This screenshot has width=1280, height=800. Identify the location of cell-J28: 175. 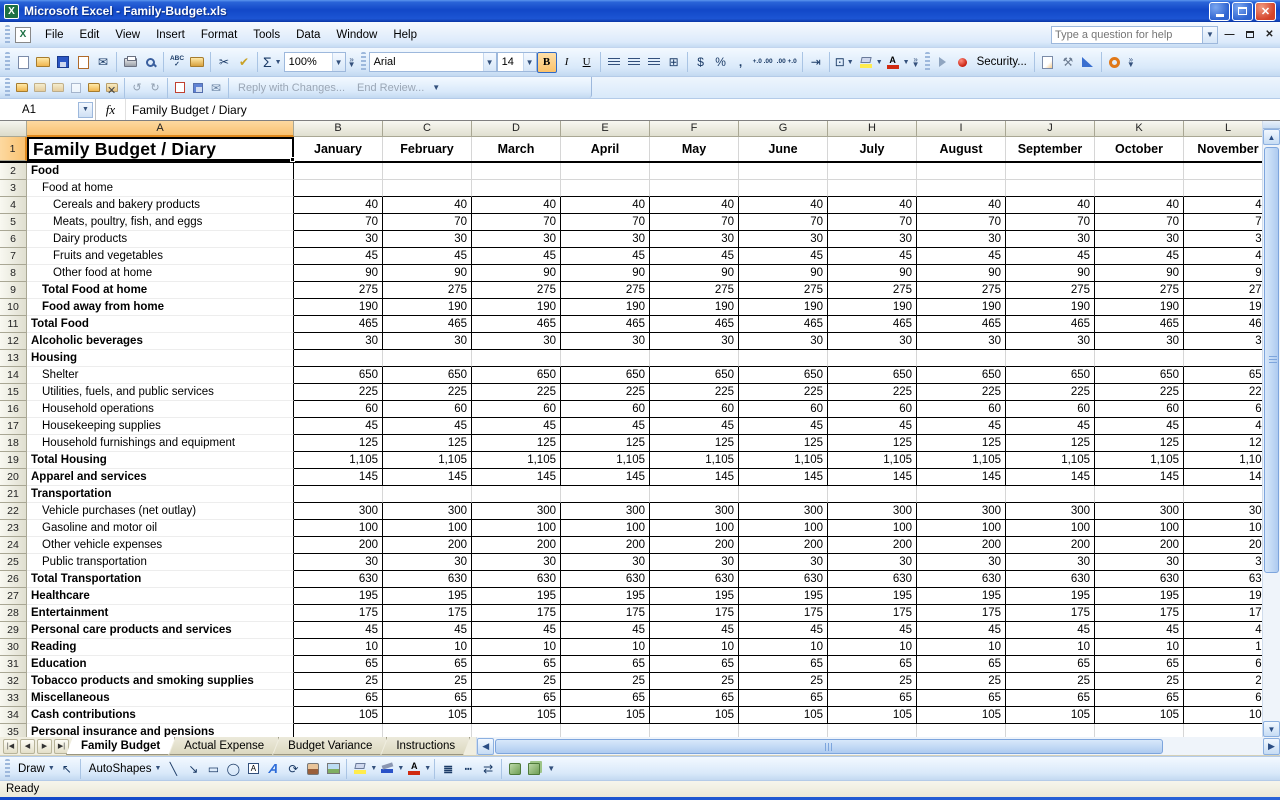
(1050, 613).